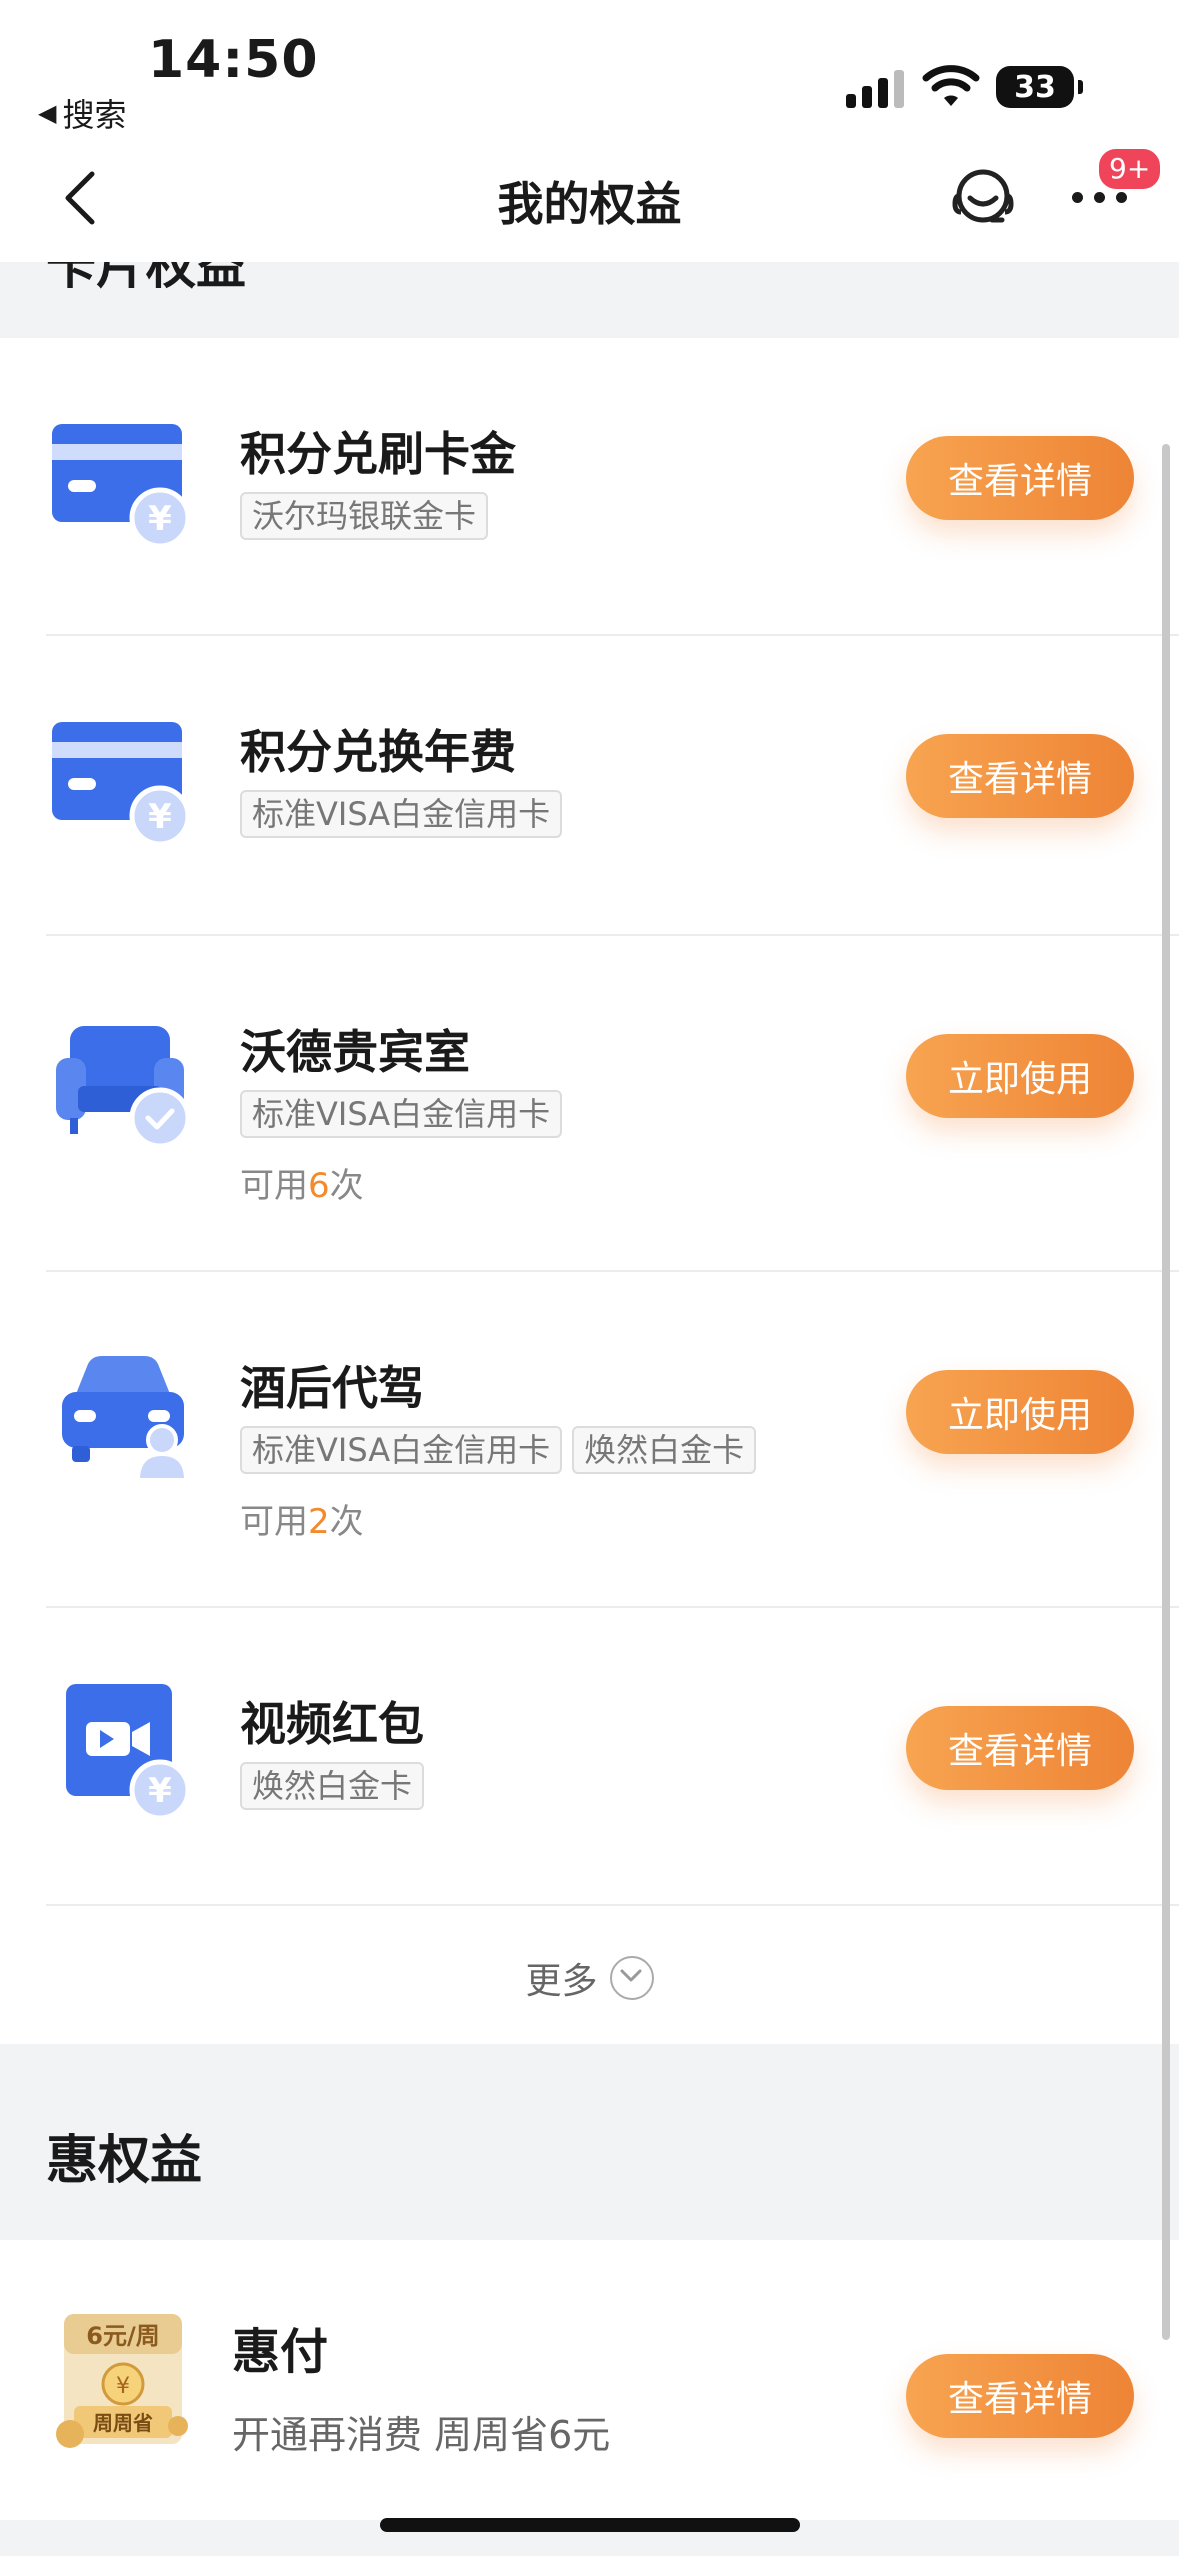 The height and width of the screenshot is (2556, 1179). What do you see at coordinates (332, 1724) in the screenshot?
I see `item-title: 视频红包` at bounding box center [332, 1724].